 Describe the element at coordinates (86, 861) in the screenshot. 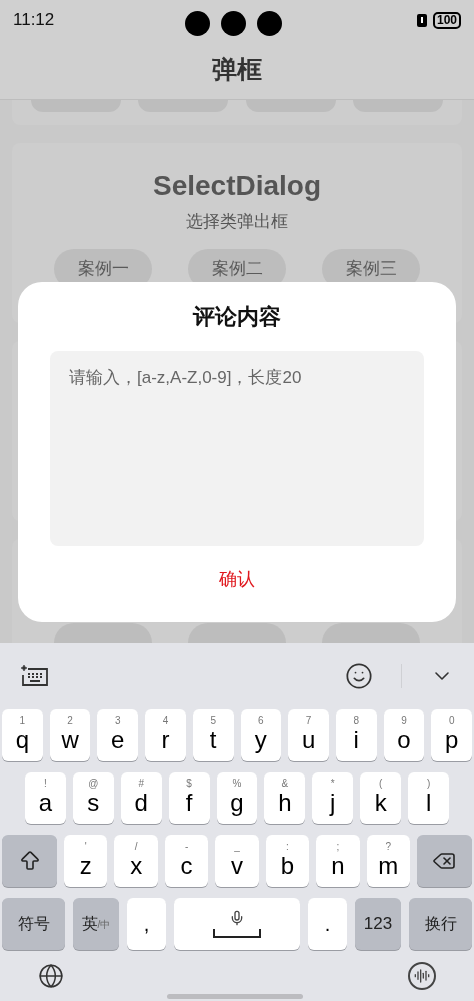

I see `letter-key: ' z` at that location.